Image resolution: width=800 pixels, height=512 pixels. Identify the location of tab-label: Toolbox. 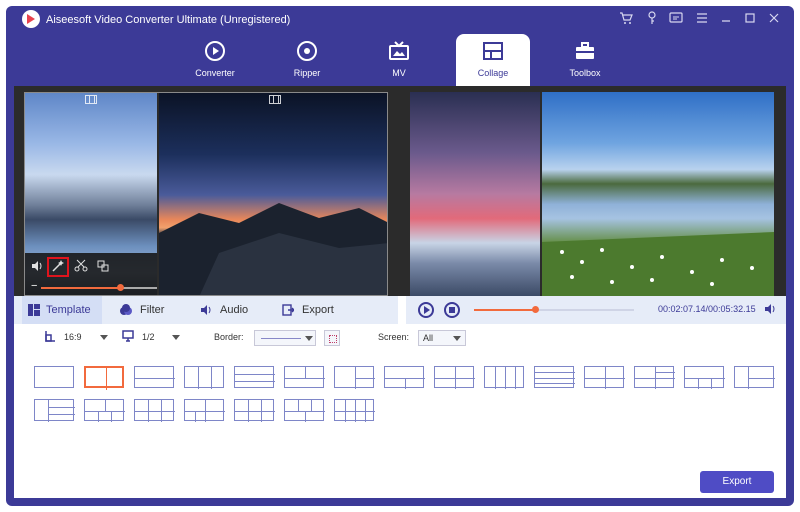
(585, 73).